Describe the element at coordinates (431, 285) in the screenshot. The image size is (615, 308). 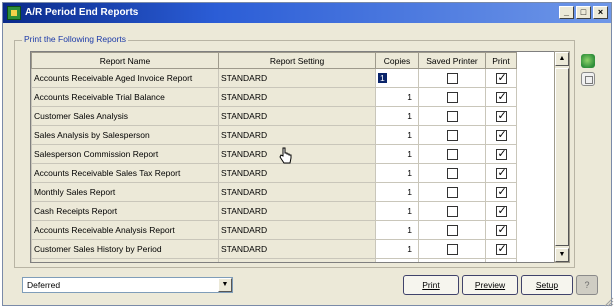
I see `print-button: Print` at that location.